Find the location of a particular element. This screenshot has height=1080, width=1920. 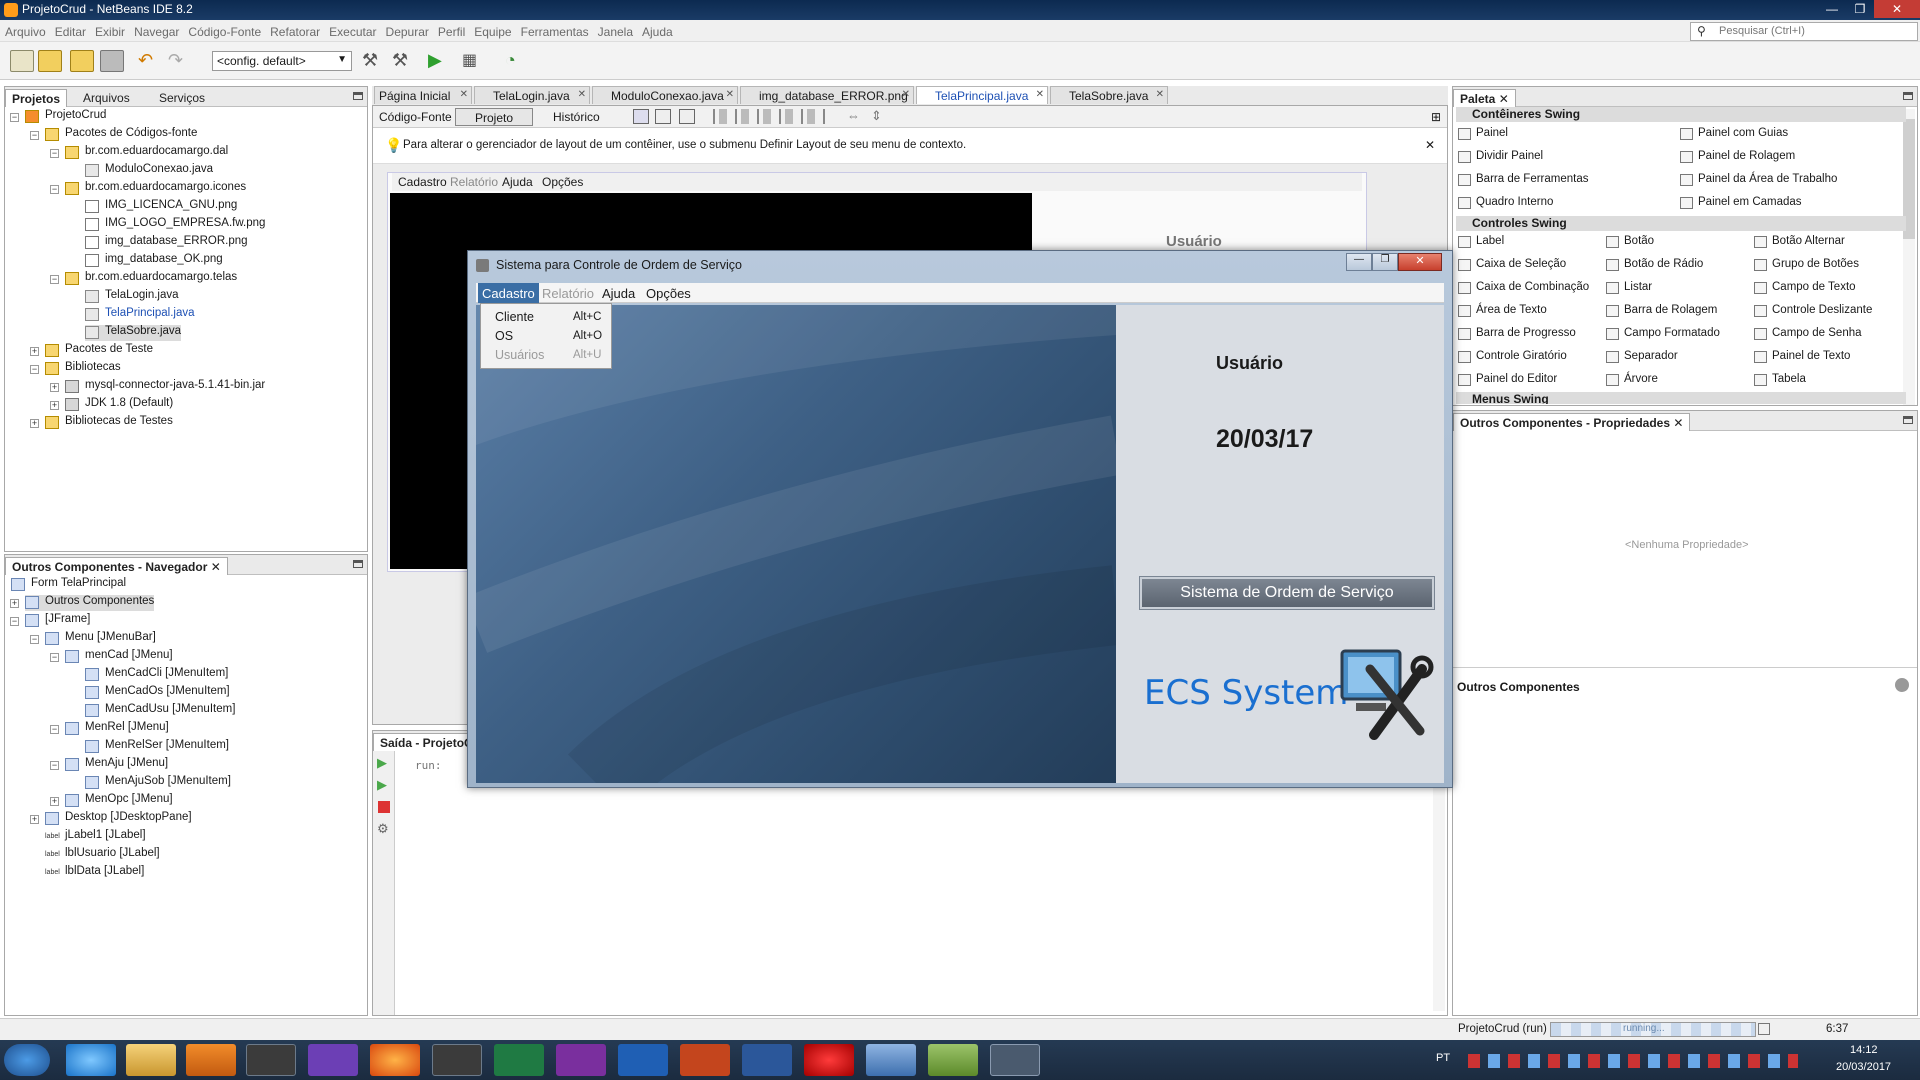

tree-node-test-libraries: Bibliotecas de Testes is located at coordinates (109, 423).